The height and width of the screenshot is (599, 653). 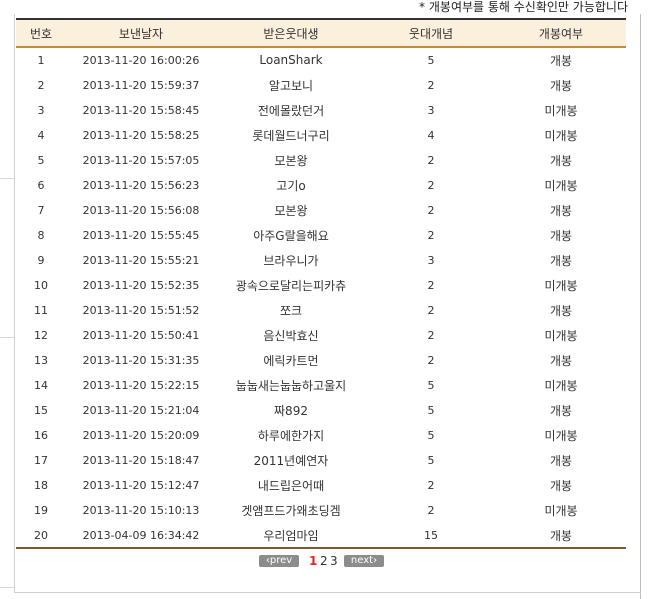 I want to click on count-value: 3, so click(x=431, y=260).